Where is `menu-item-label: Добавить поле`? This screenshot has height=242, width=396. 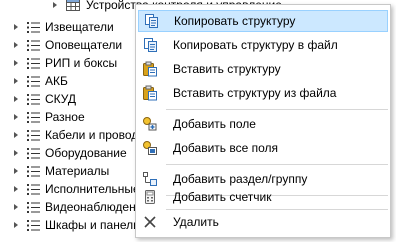
menu-item-label: Добавить поле is located at coordinates (214, 124).